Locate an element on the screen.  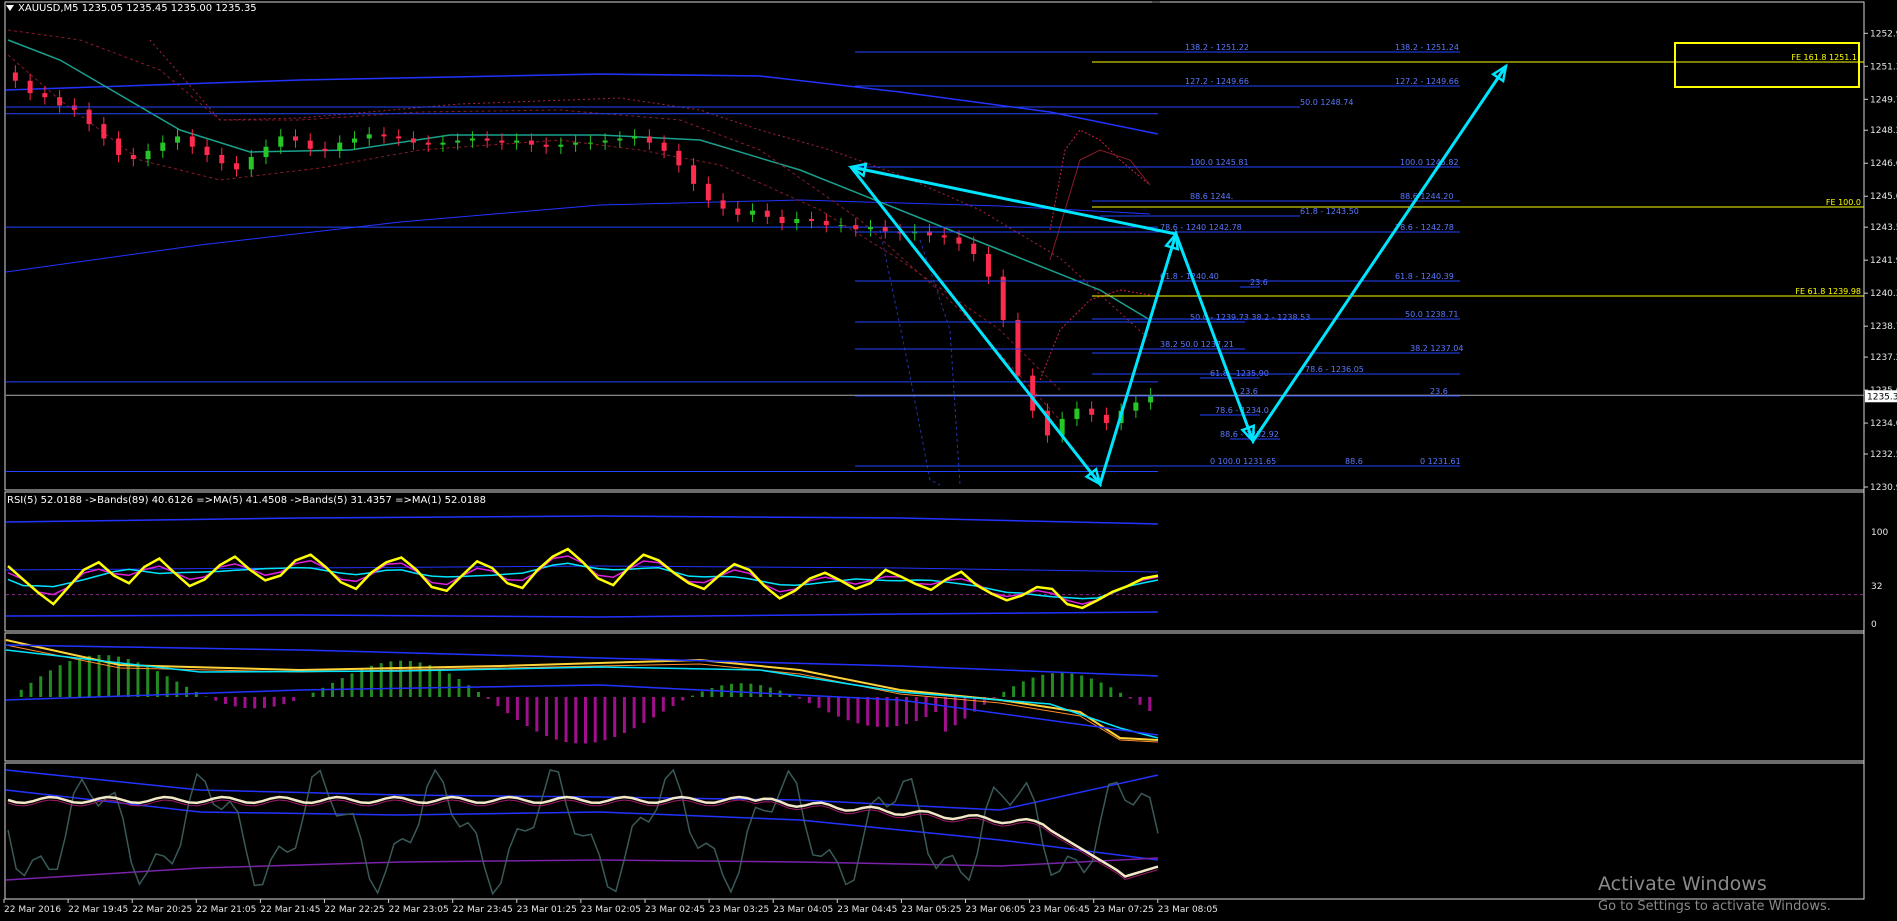
rsi-line is located at coordinates (583, 578).